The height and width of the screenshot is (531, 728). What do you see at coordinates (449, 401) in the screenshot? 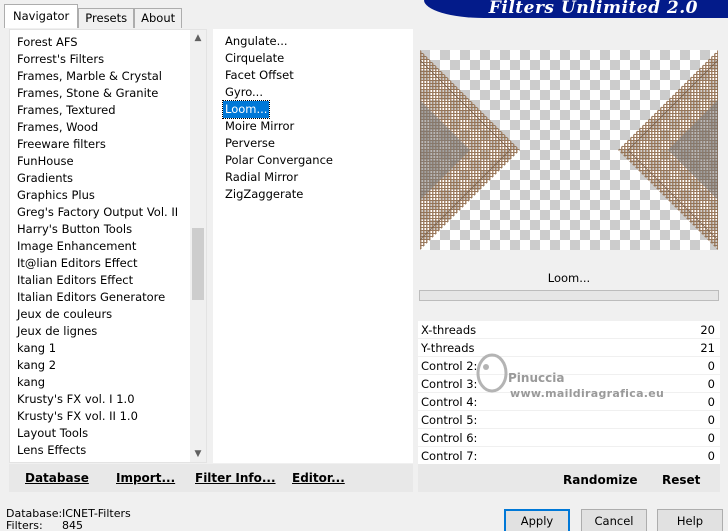
I see `control-label: Control 4:` at bounding box center [449, 401].